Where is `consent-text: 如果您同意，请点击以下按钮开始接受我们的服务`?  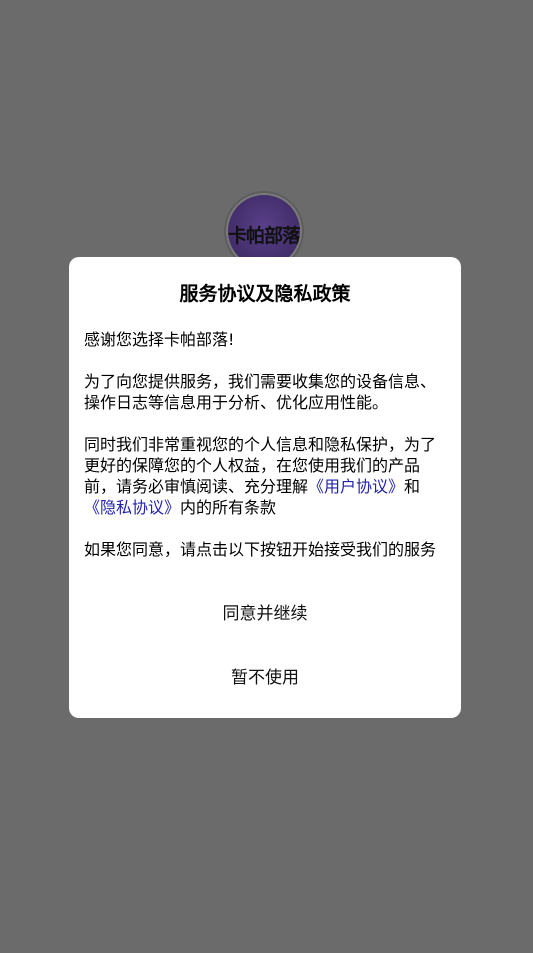 consent-text: 如果您同意，请点击以下按钮开始接受我们的服务 is located at coordinates (260, 549).